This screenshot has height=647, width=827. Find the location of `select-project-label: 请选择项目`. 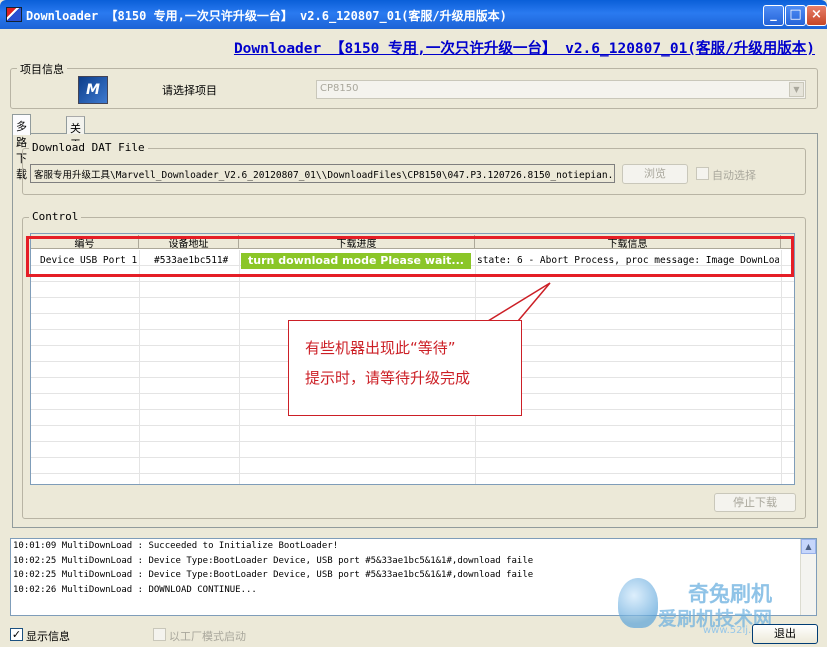

select-project-label: 请选择项目 is located at coordinates (189, 90).